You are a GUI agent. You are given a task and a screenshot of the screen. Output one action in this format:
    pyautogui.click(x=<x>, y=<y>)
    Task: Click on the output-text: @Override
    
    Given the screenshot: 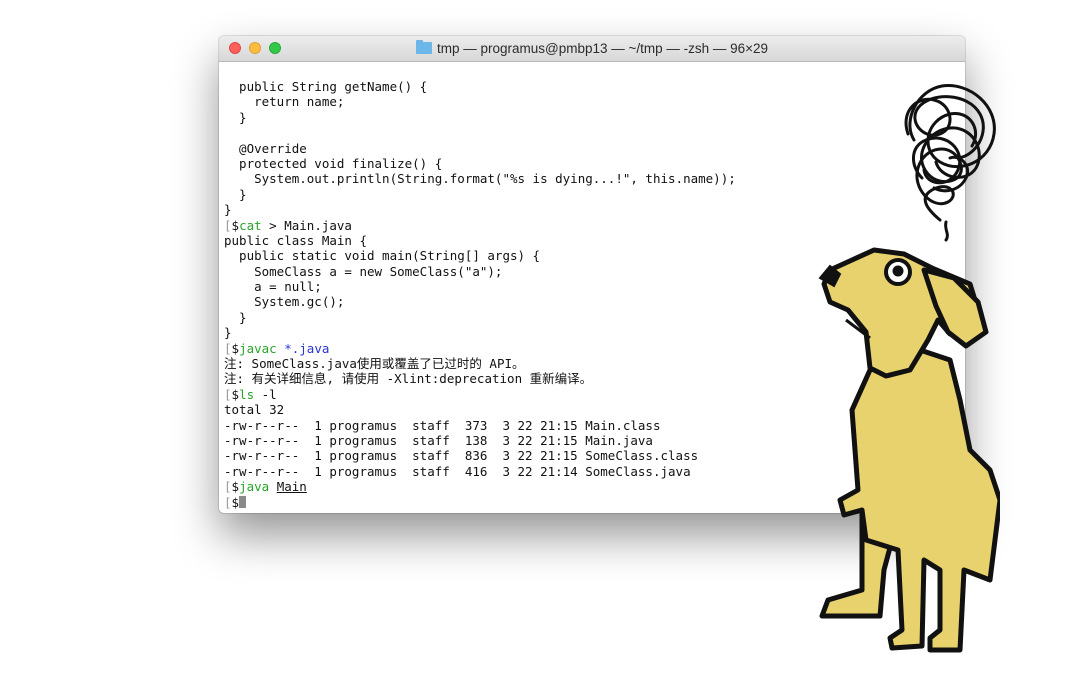 What is the action you would take?
    pyautogui.click(x=265, y=148)
    